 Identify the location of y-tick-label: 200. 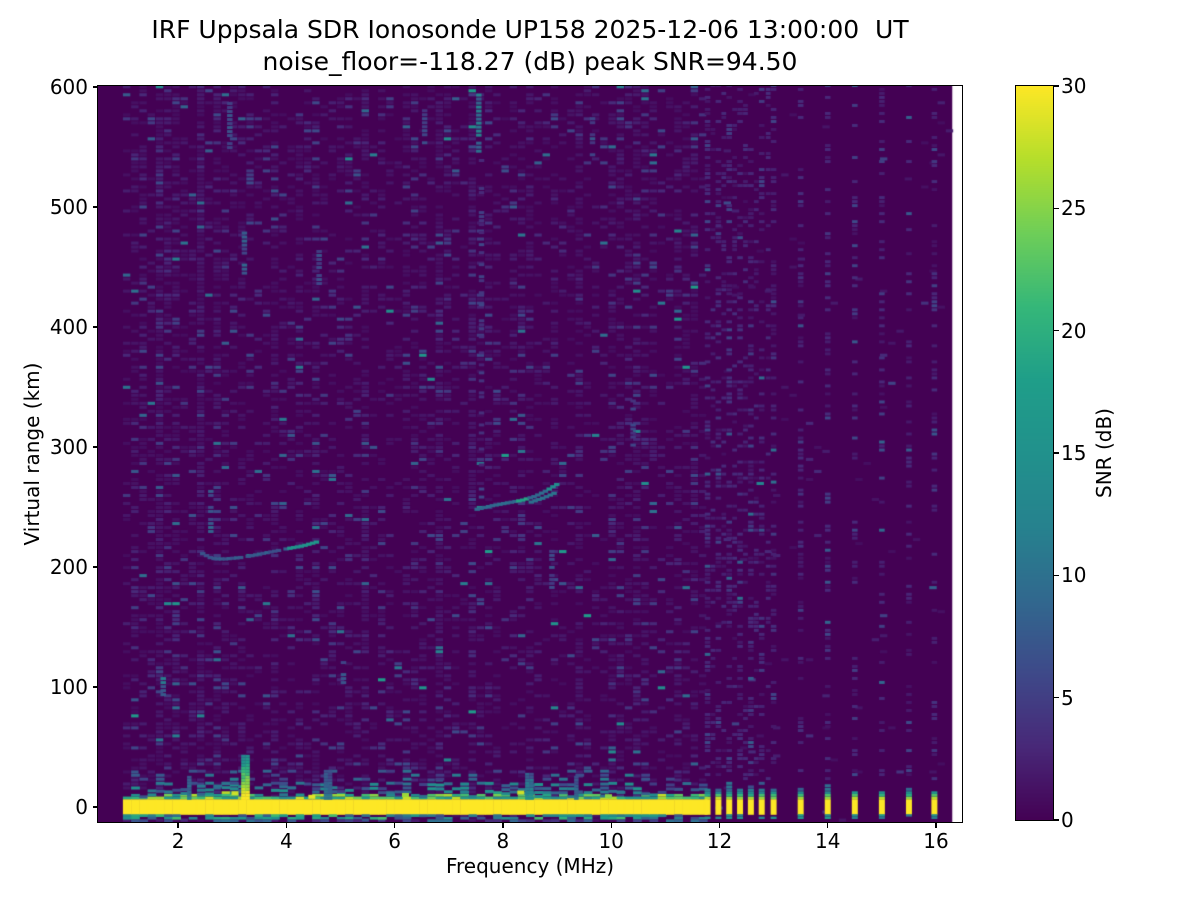
(68, 567).